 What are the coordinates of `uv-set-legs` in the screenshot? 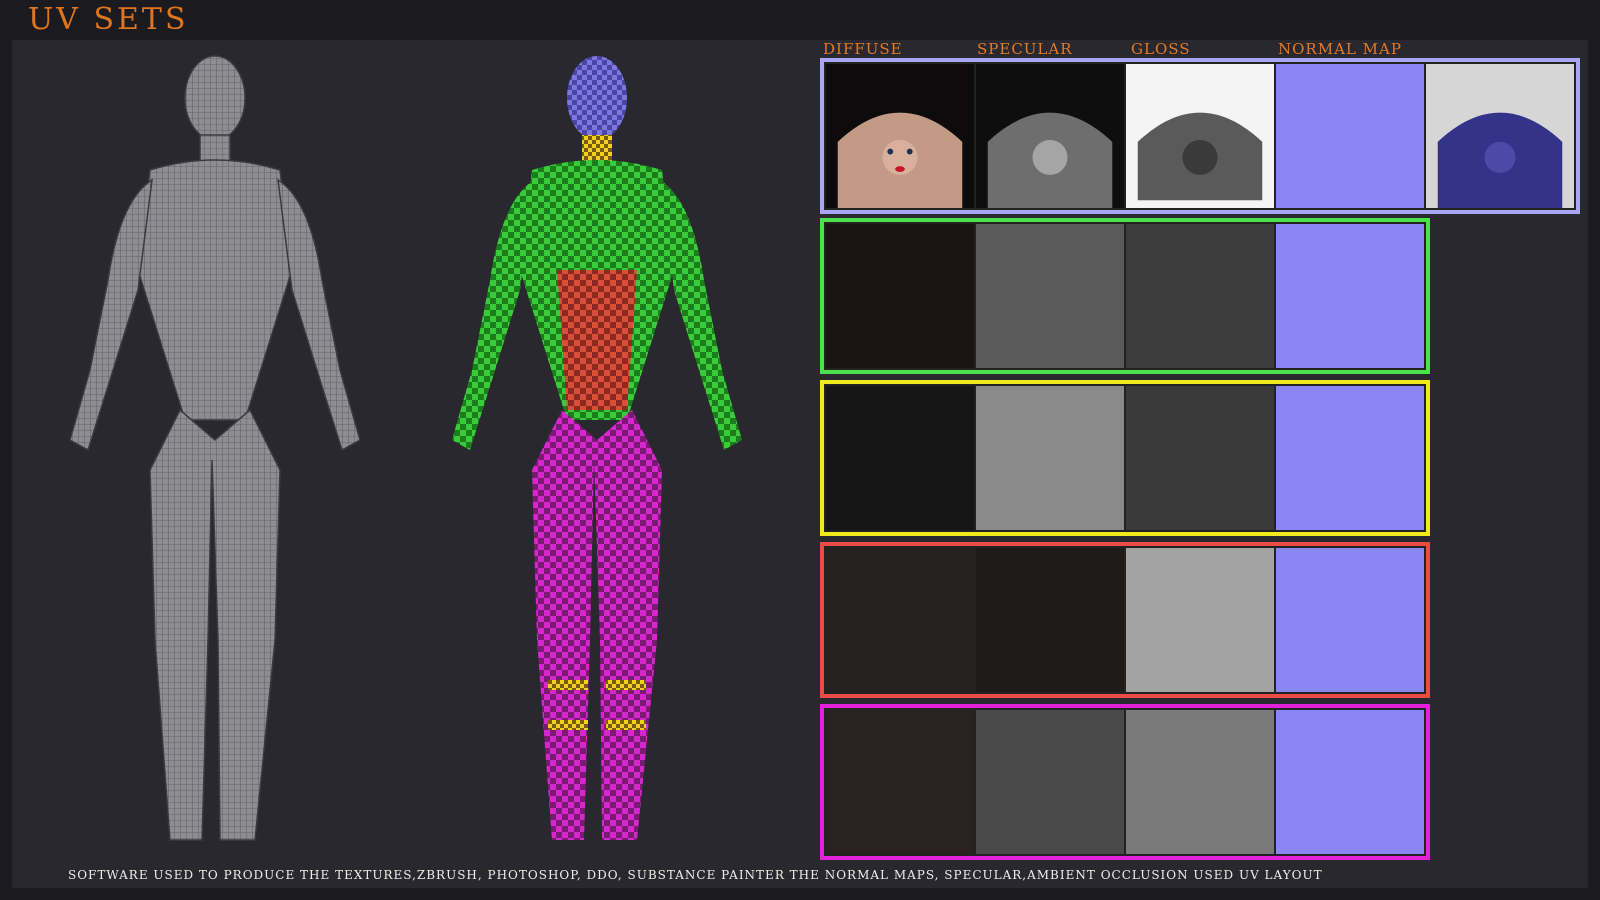 It's located at (1125, 458).